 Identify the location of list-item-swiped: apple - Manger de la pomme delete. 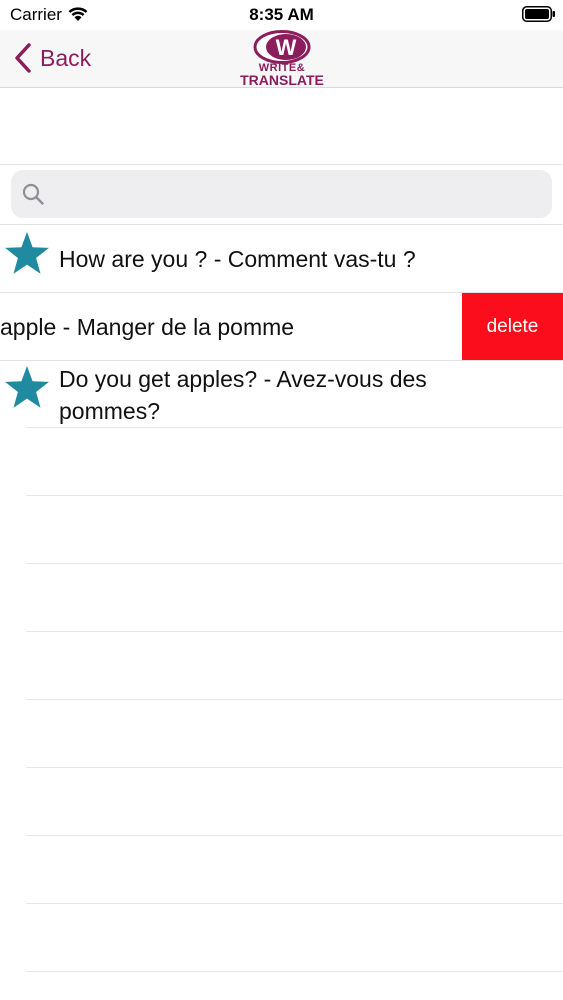
(281, 327).